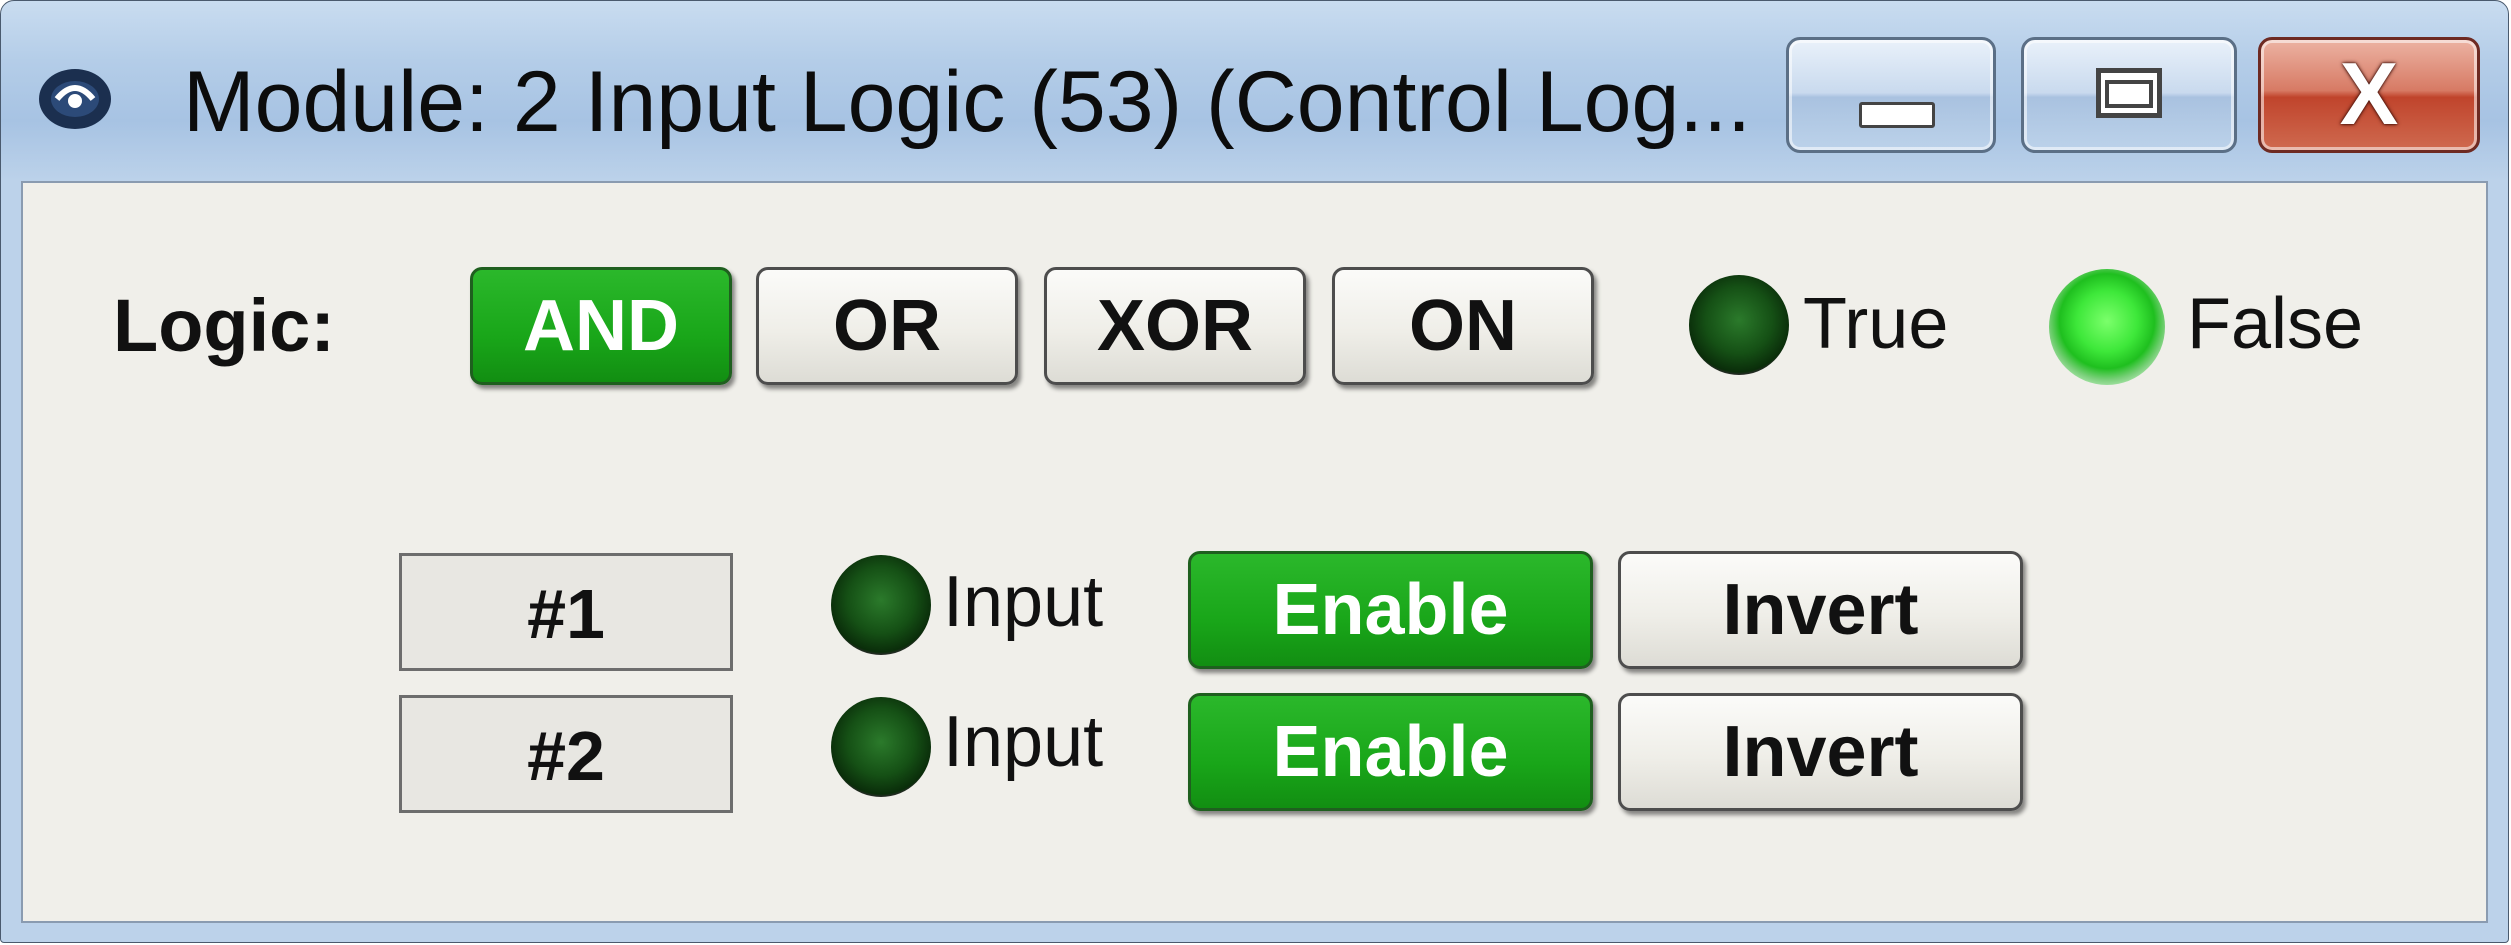 The width and height of the screenshot is (2511, 945). What do you see at coordinates (601, 326) in the screenshot?
I see `logic-and-button: AND` at bounding box center [601, 326].